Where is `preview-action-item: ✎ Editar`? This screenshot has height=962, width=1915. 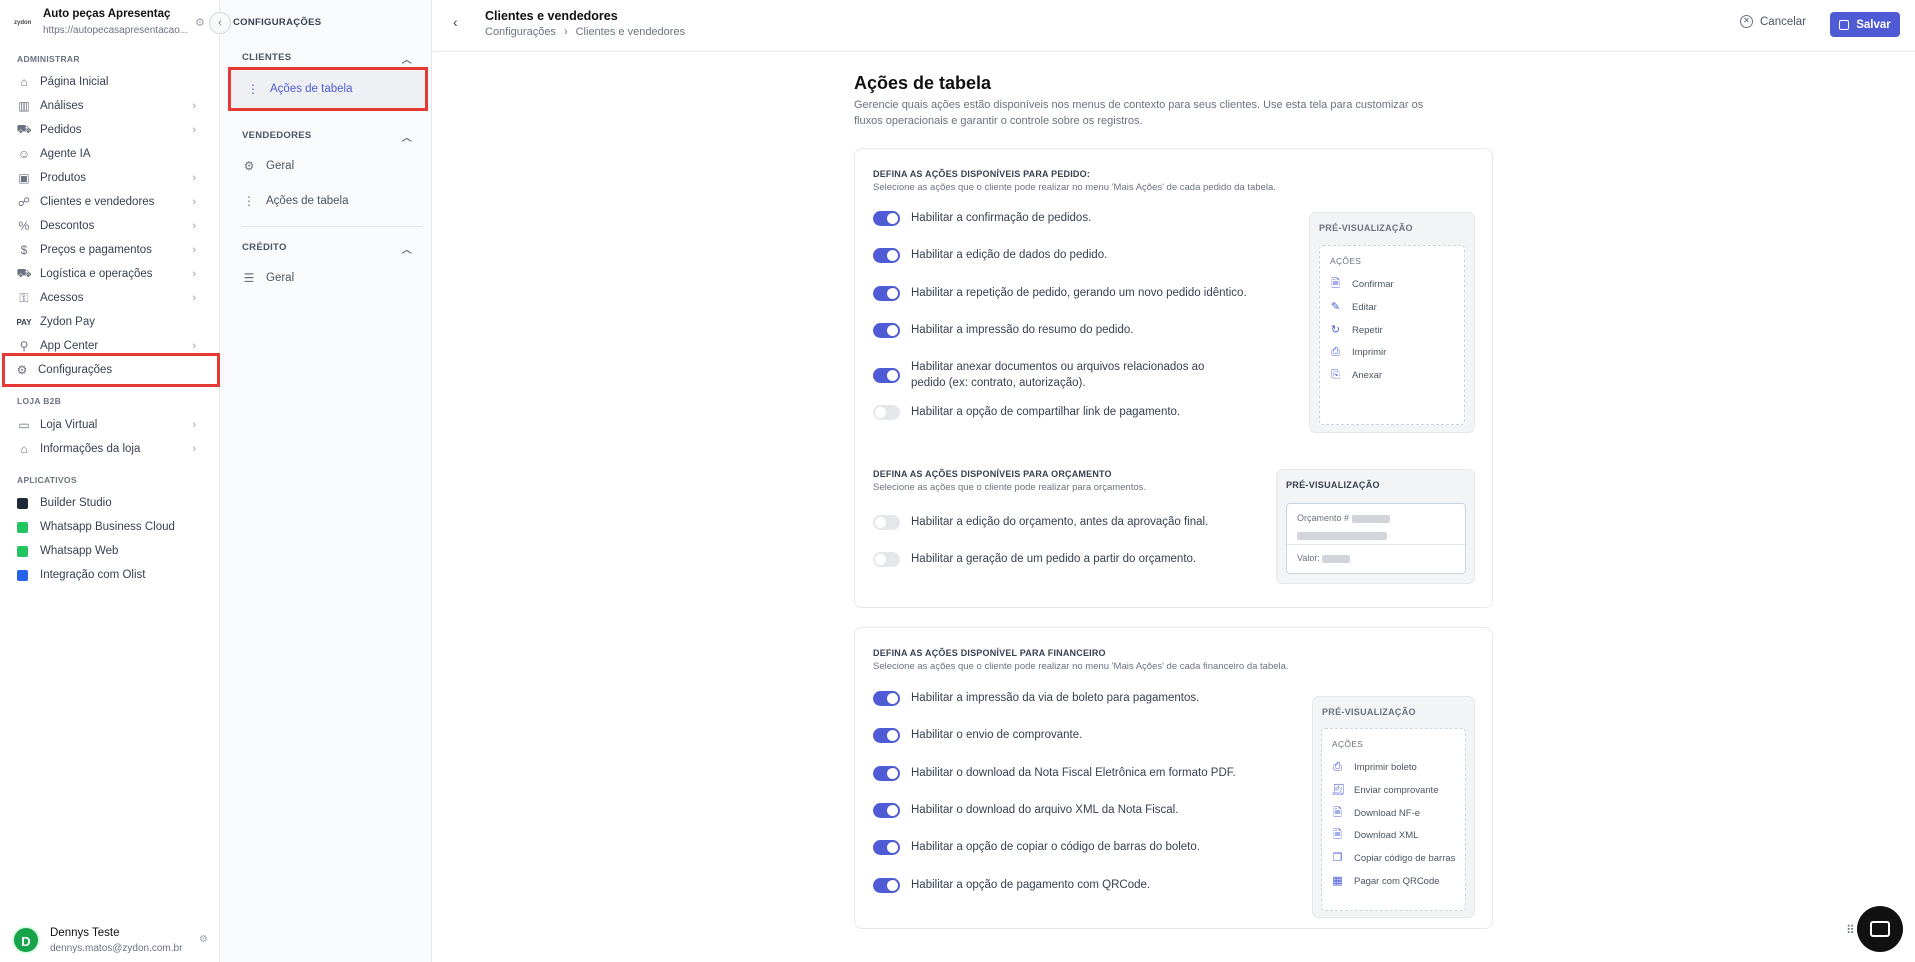
preview-action-item: ✎ Editar is located at coordinates (1353, 307).